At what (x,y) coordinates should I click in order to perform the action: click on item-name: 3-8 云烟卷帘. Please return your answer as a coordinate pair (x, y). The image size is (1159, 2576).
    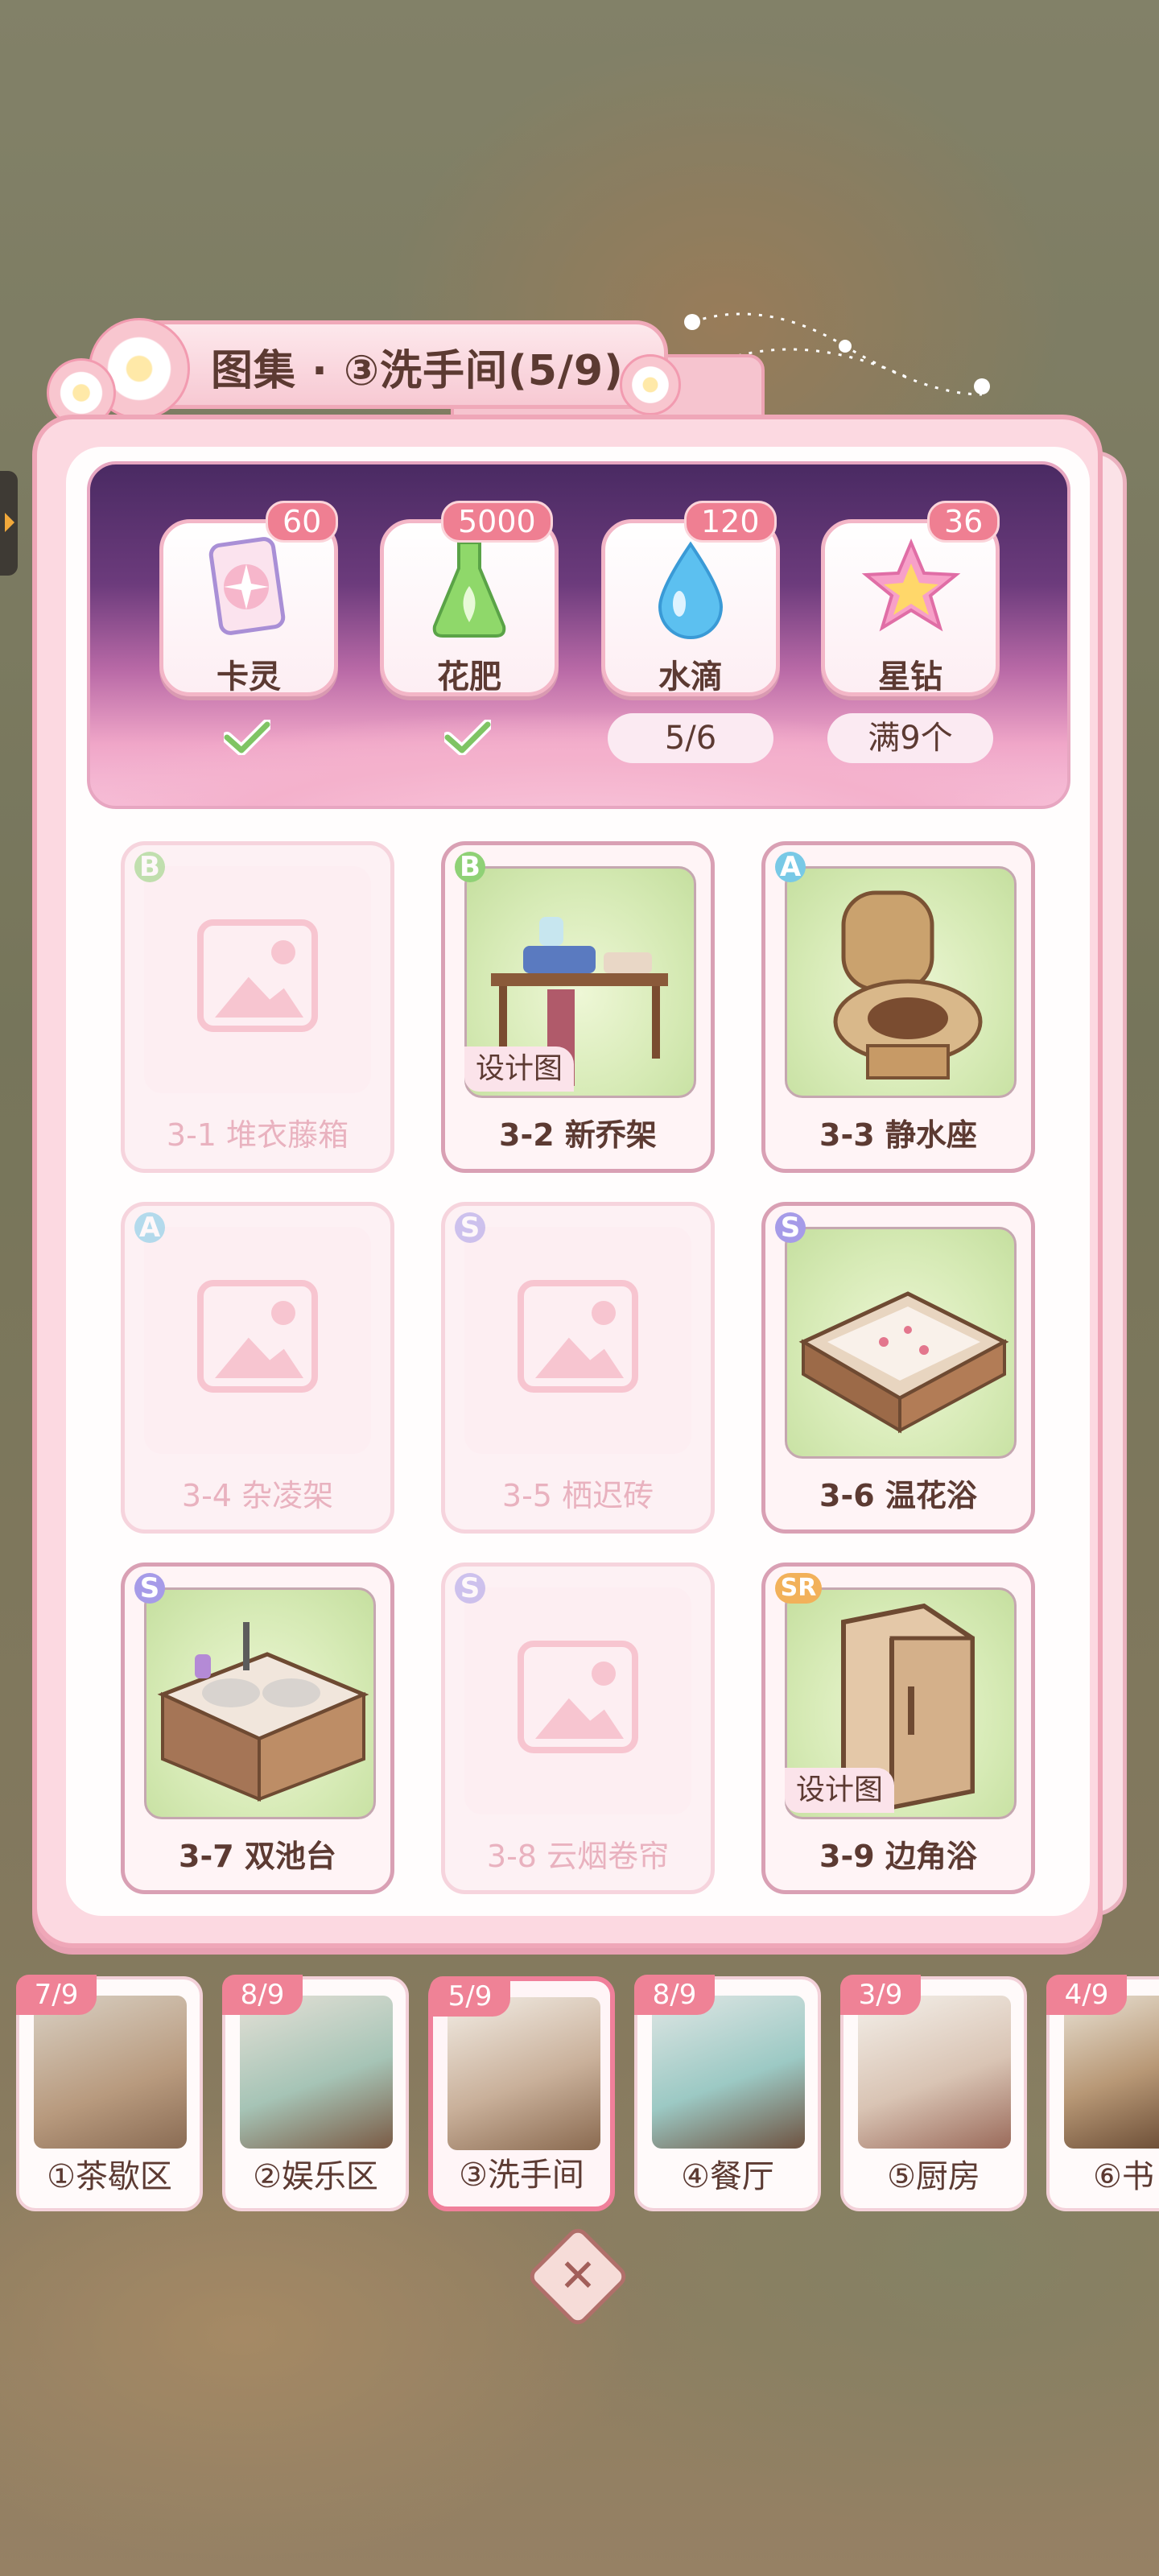
    Looking at the image, I should click on (578, 1856).